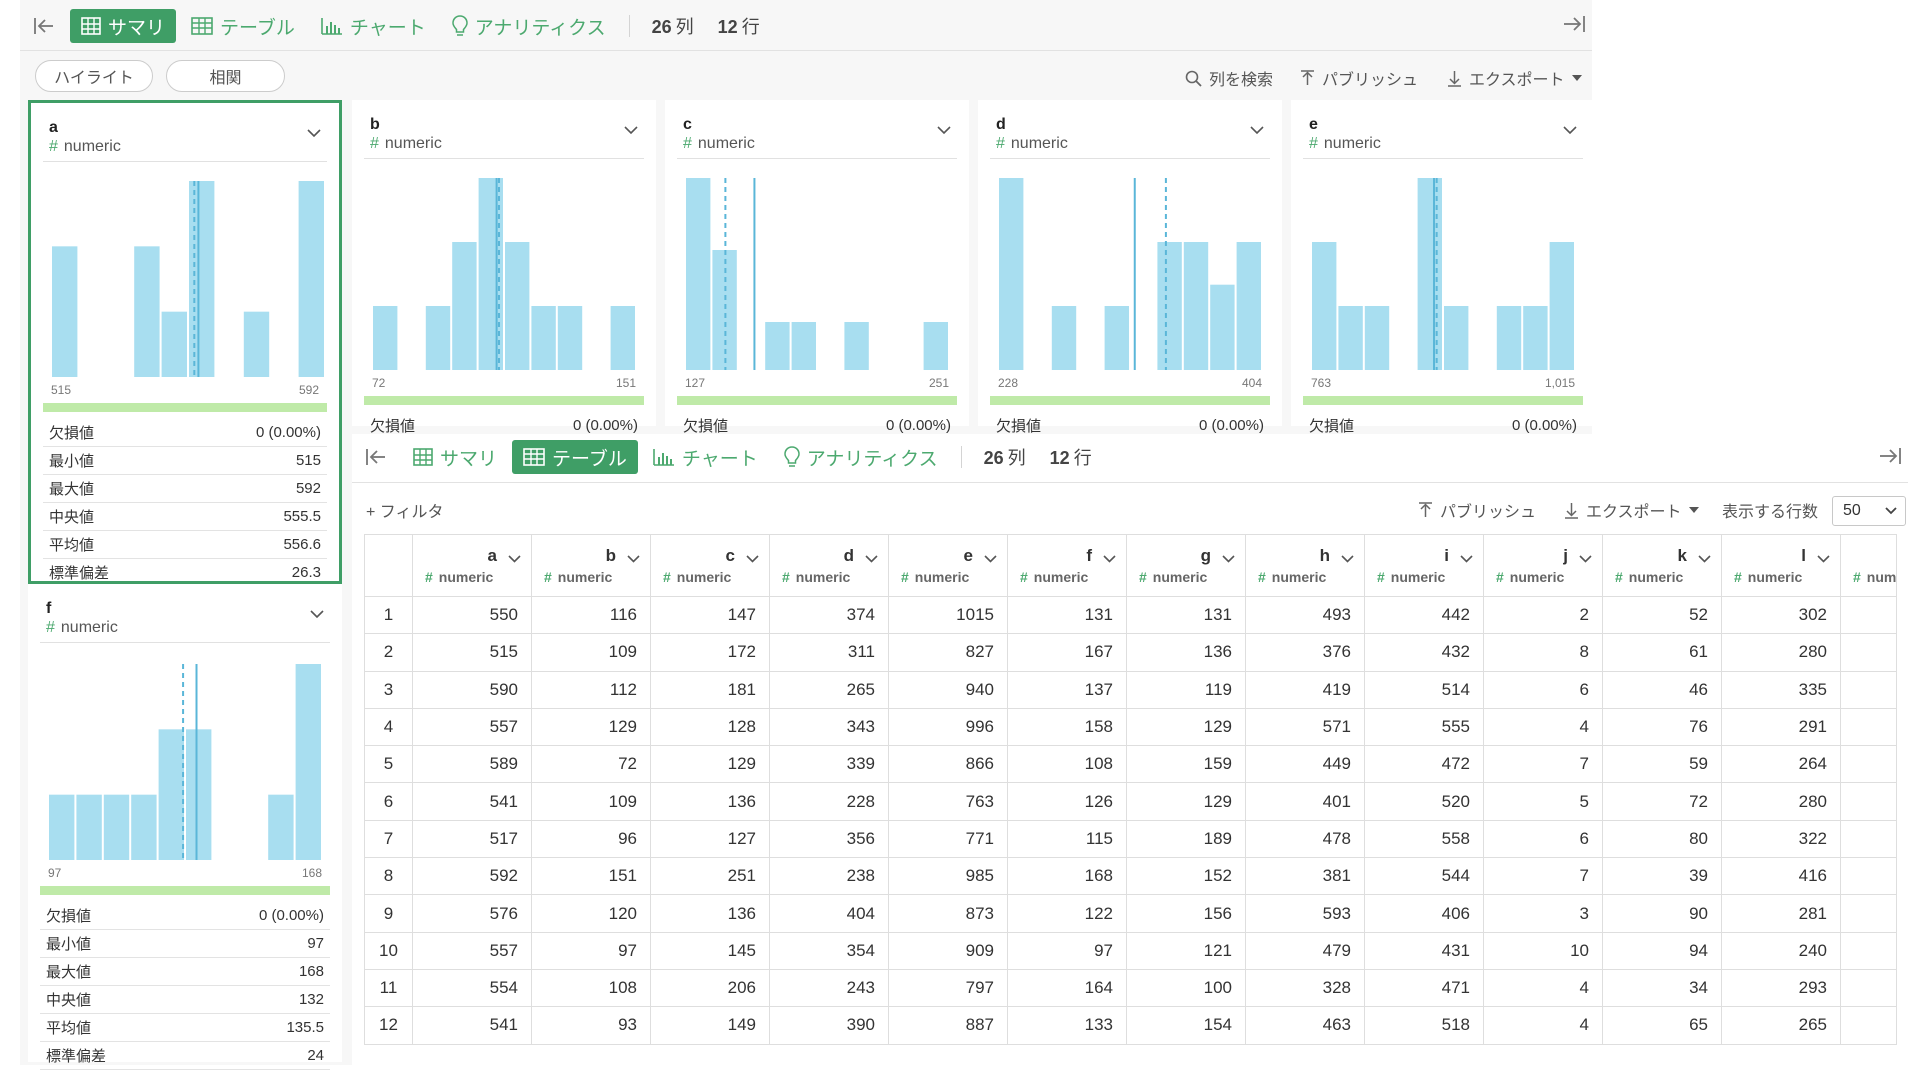 This screenshot has width=1908, height=1070. What do you see at coordinates (529, 26) in the screenshot?
I see `tab-analytics: アナリティクス` at bounding box center [529, 26].